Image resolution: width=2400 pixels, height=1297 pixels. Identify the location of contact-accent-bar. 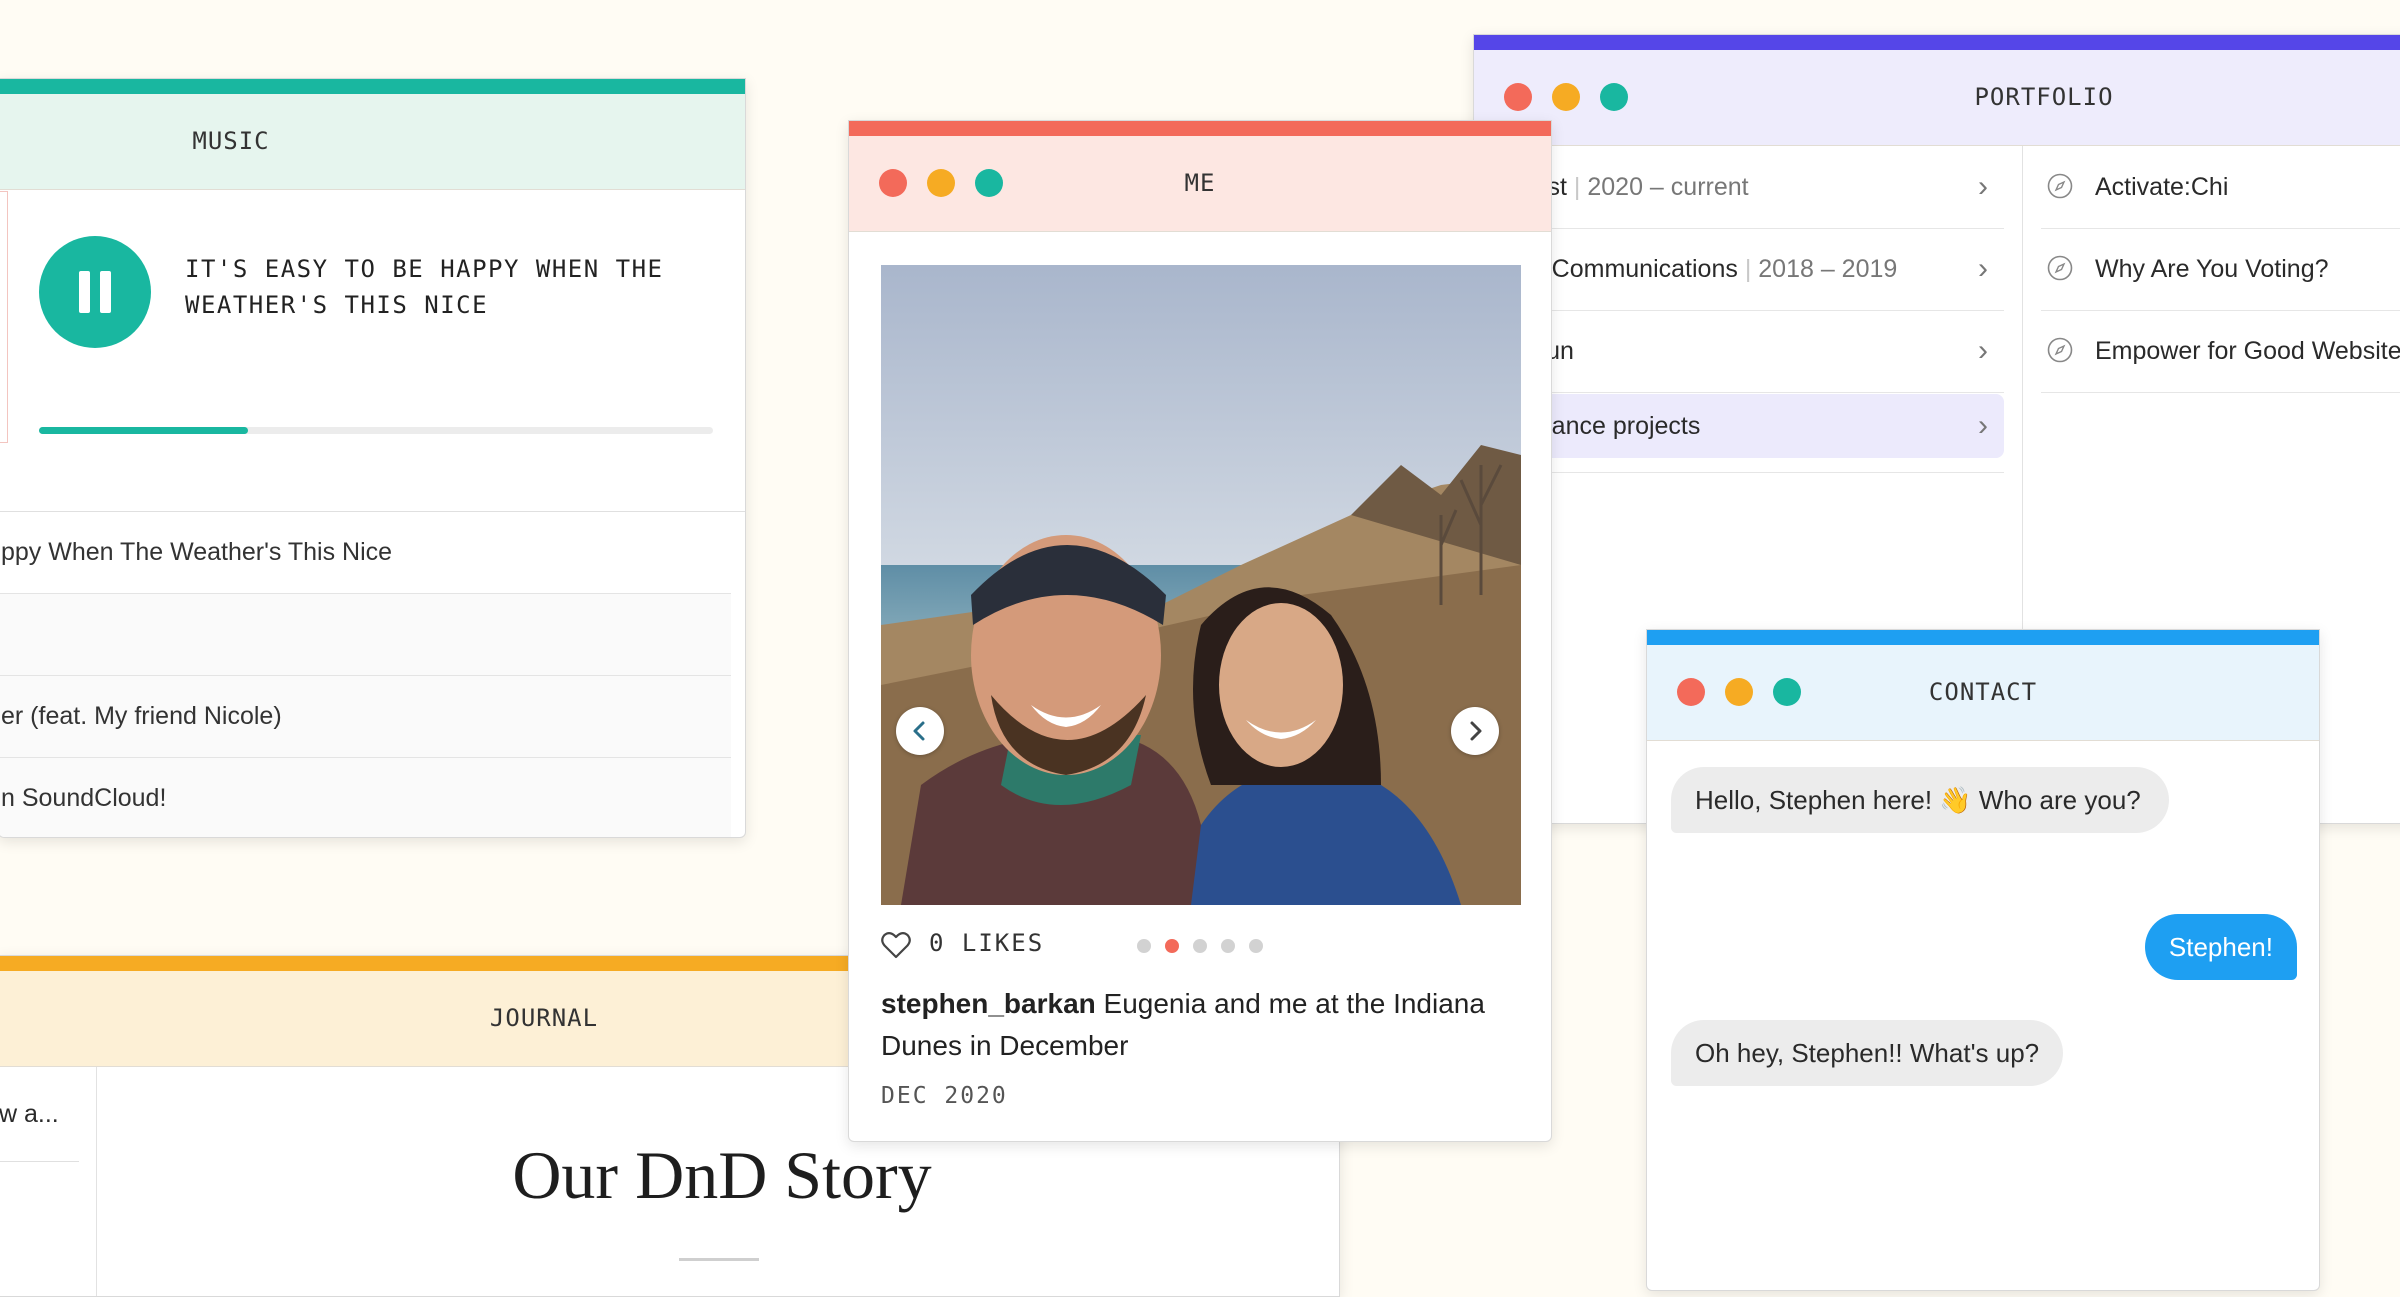
(1983, 637).